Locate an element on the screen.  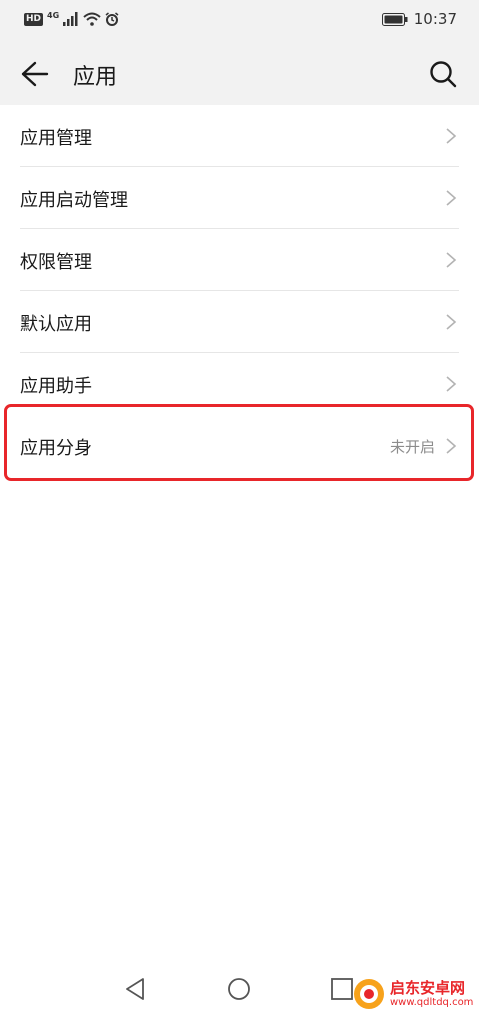
list-item-app-management: 应用管理 is located at coordinates (239, 136).